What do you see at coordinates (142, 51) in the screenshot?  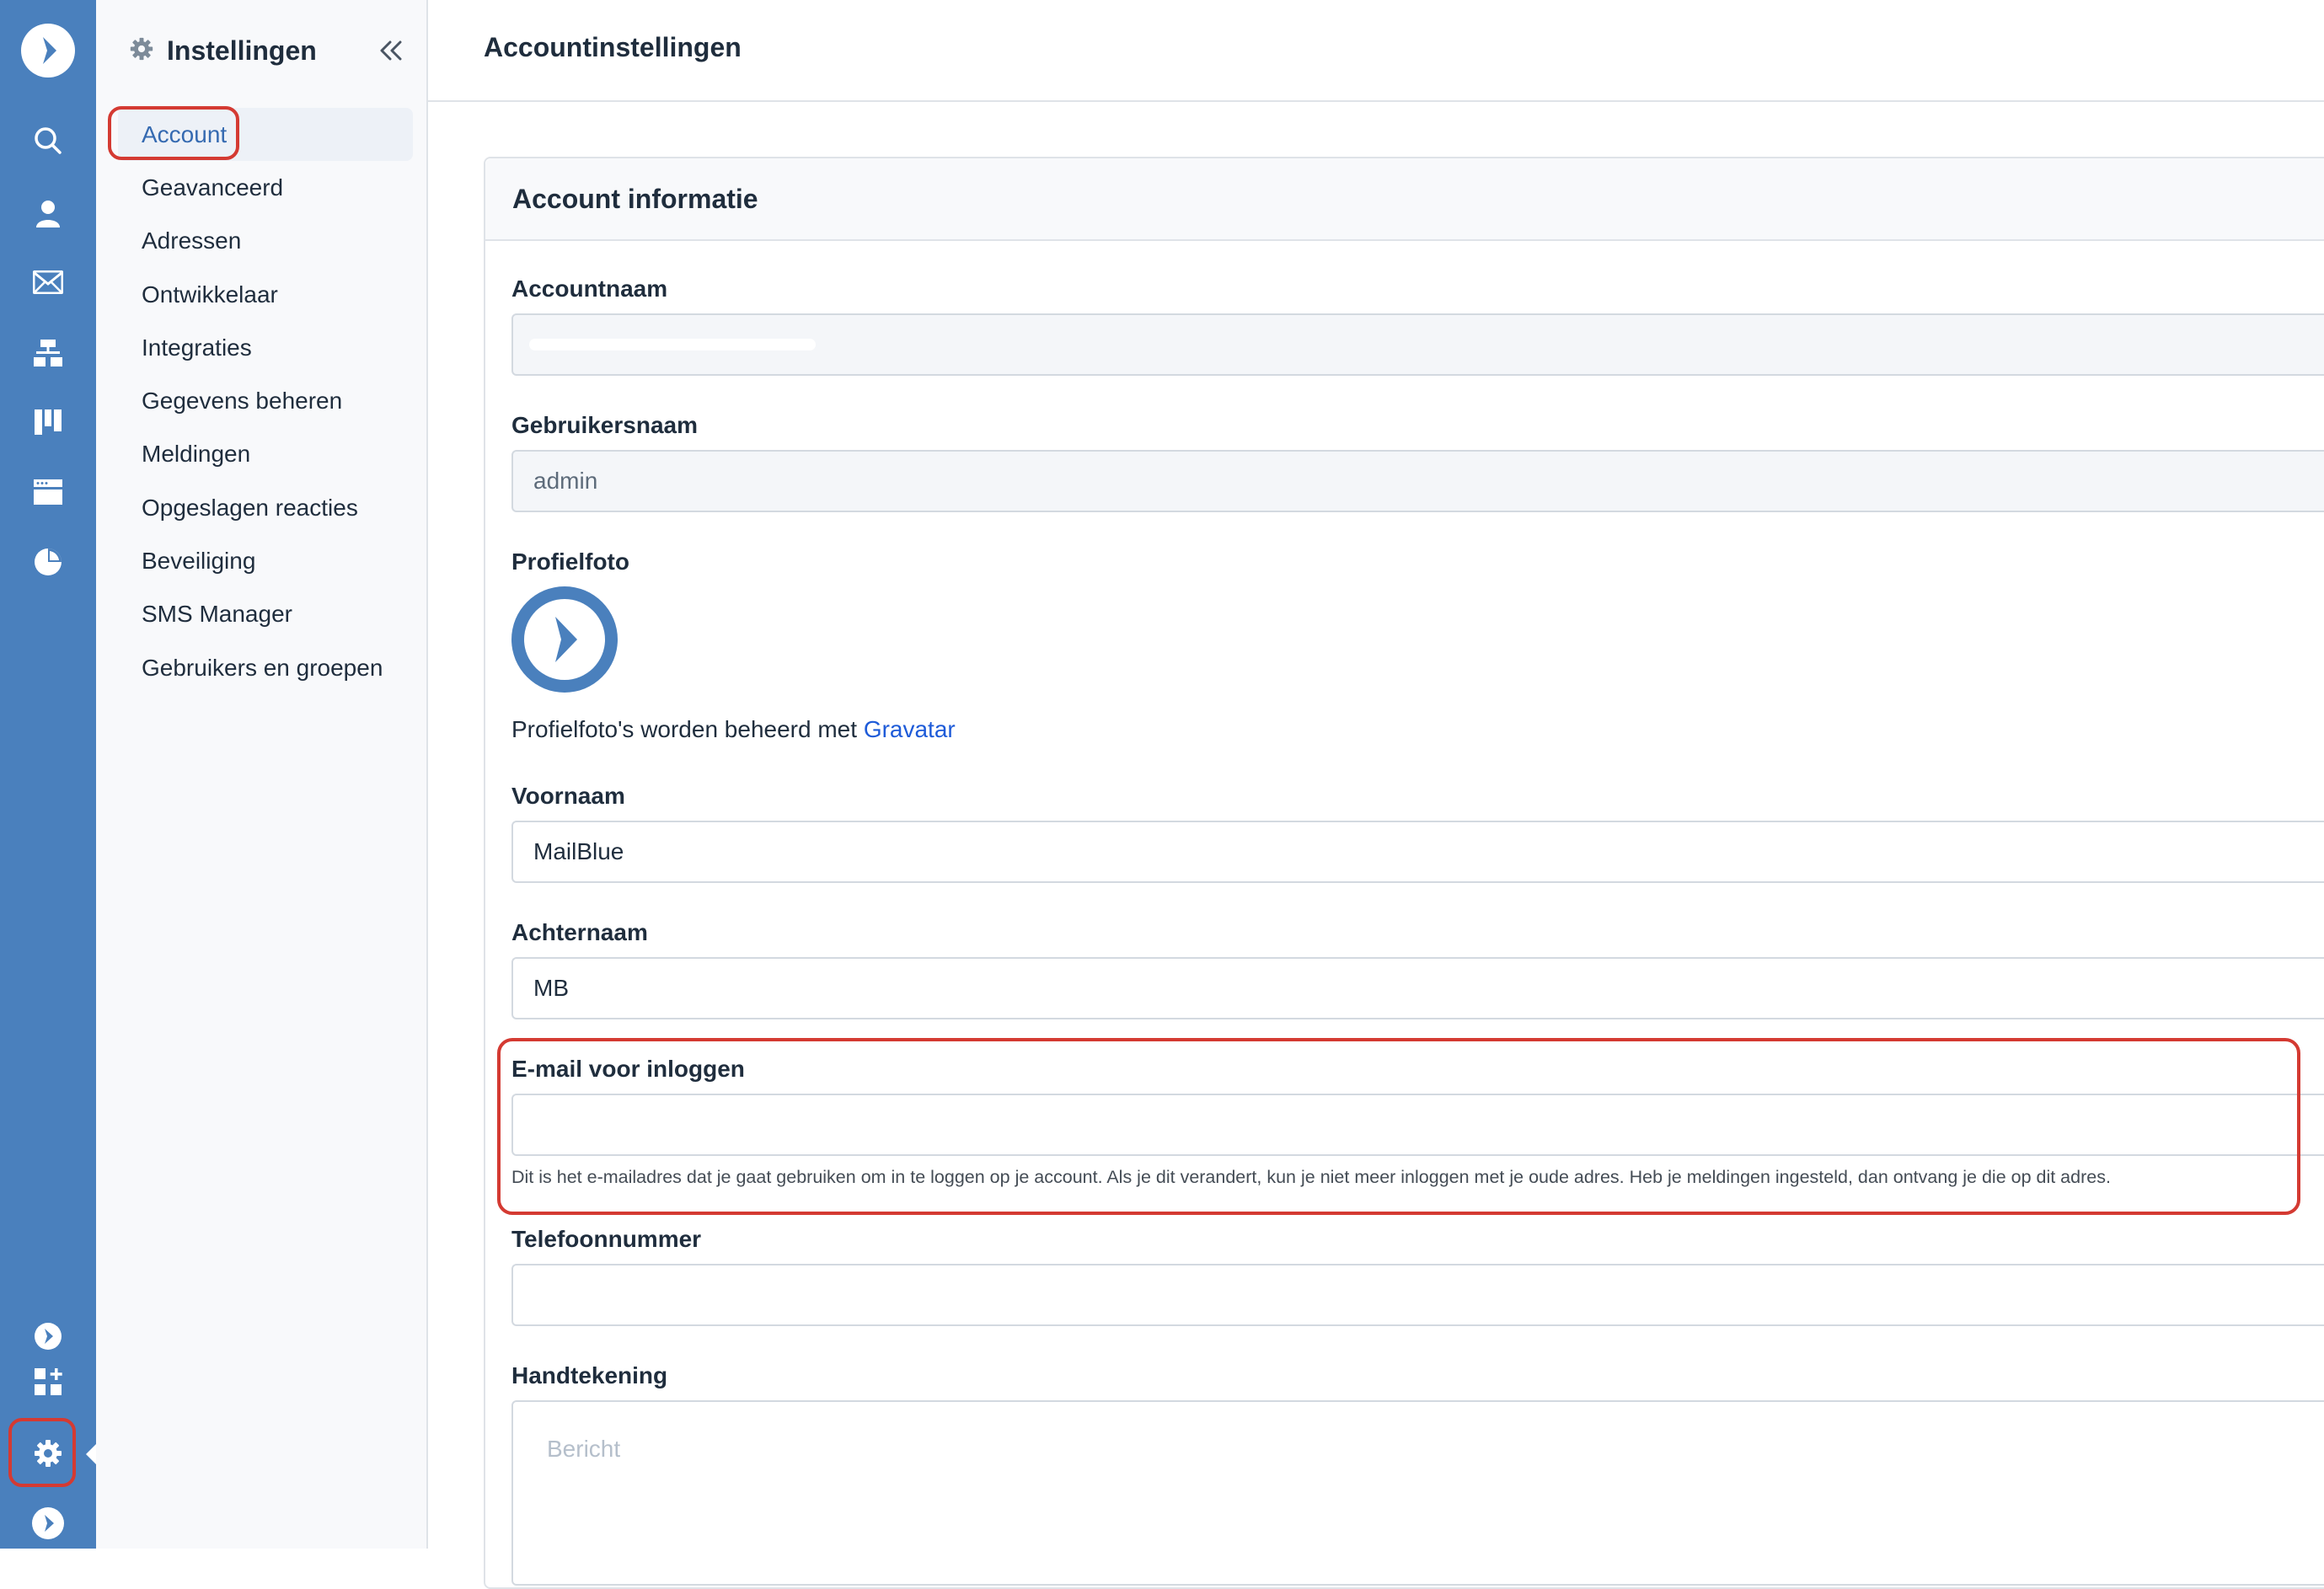 I see `gear-icon` at bounding box center [142, 51].